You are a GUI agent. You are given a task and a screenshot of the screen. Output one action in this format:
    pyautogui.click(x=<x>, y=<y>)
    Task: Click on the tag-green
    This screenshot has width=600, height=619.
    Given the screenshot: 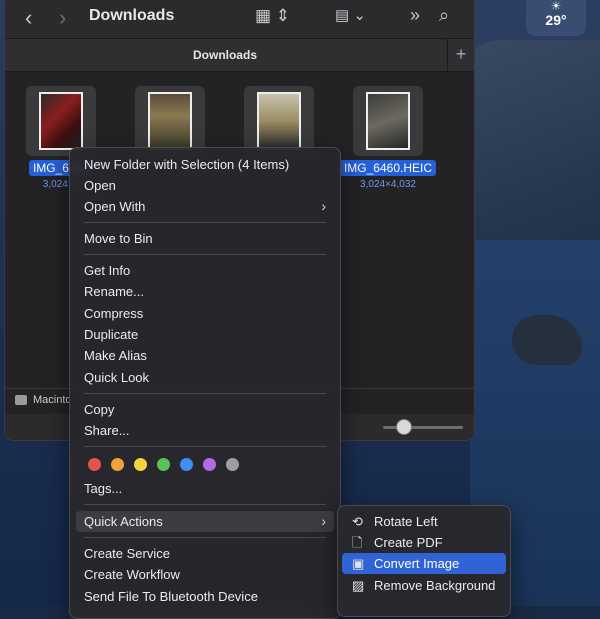 What is the action you would take?
    pyautogui.click(x=163, y=464)
    